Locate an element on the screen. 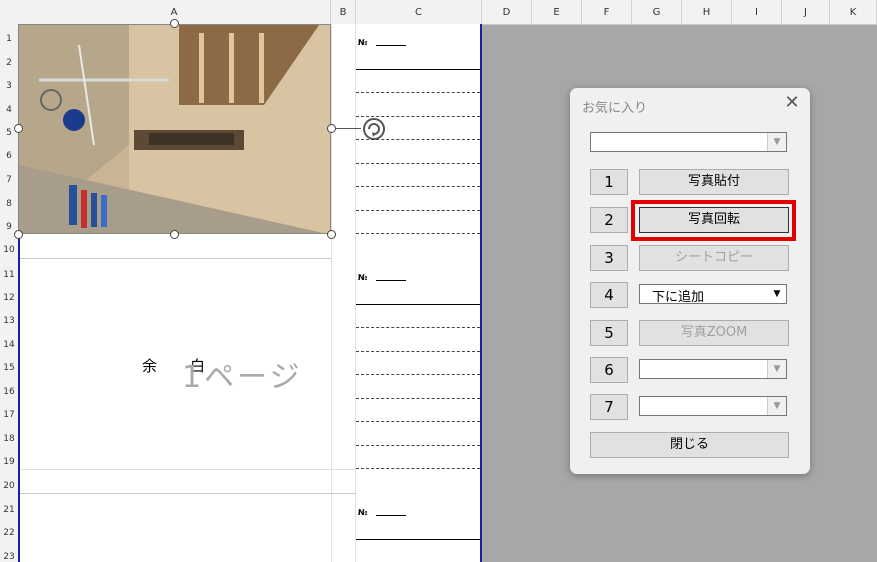 The width and height of the screenshot is (877, 562). number-button-2: 2 is located at coordinates (609, 220).